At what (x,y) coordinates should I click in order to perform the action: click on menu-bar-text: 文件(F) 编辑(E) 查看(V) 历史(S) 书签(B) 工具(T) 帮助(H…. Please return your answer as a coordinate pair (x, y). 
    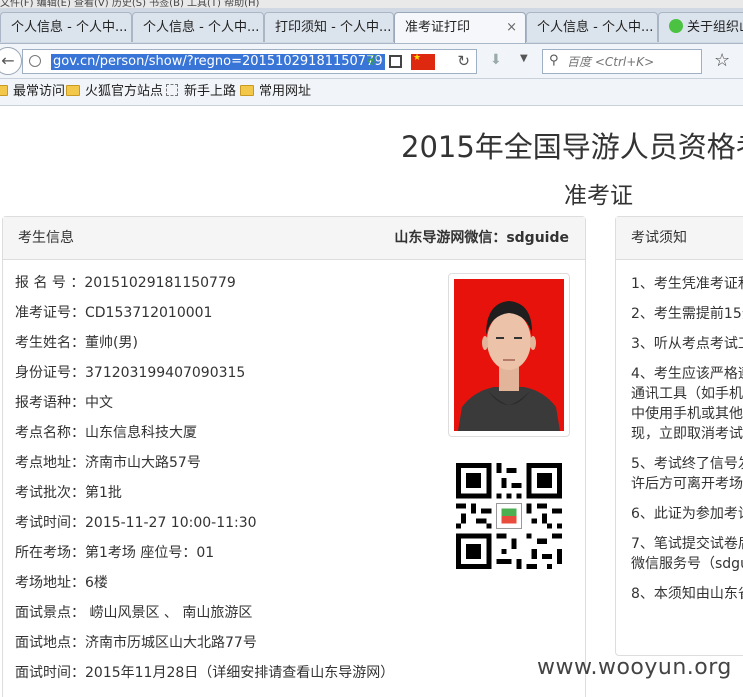
    Looking at the image, I should click on (129, 4).